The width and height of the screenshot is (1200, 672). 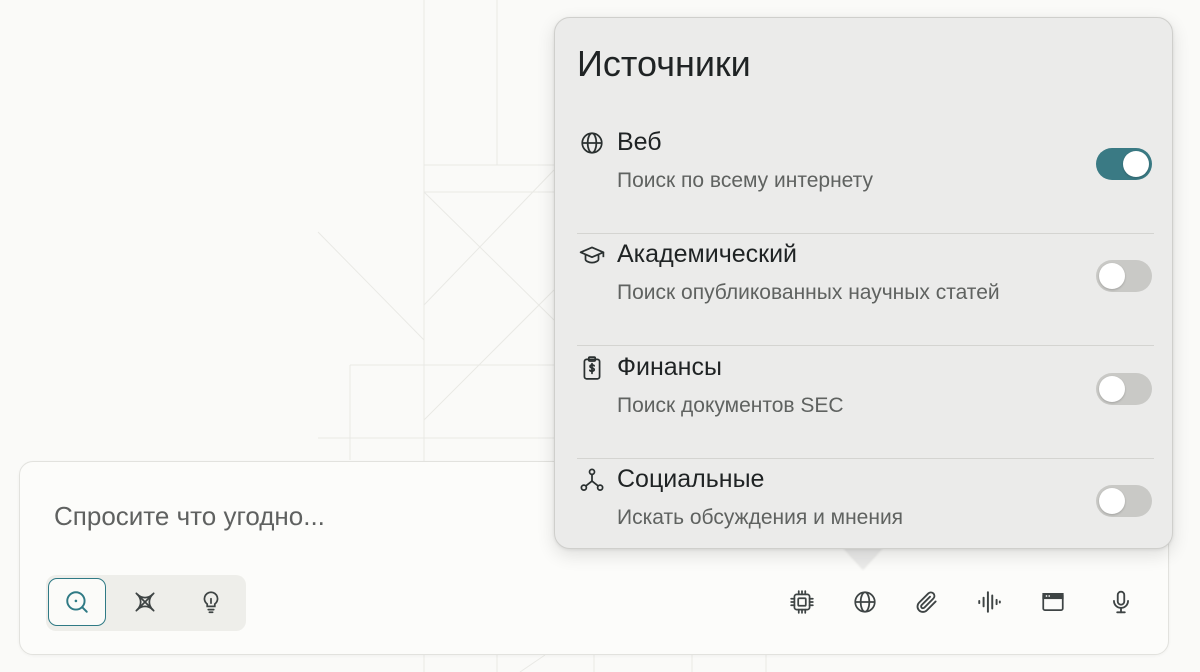 I want to click on source-item-web: Веб Поиск по всему интернету, so click(x=865, y=178).